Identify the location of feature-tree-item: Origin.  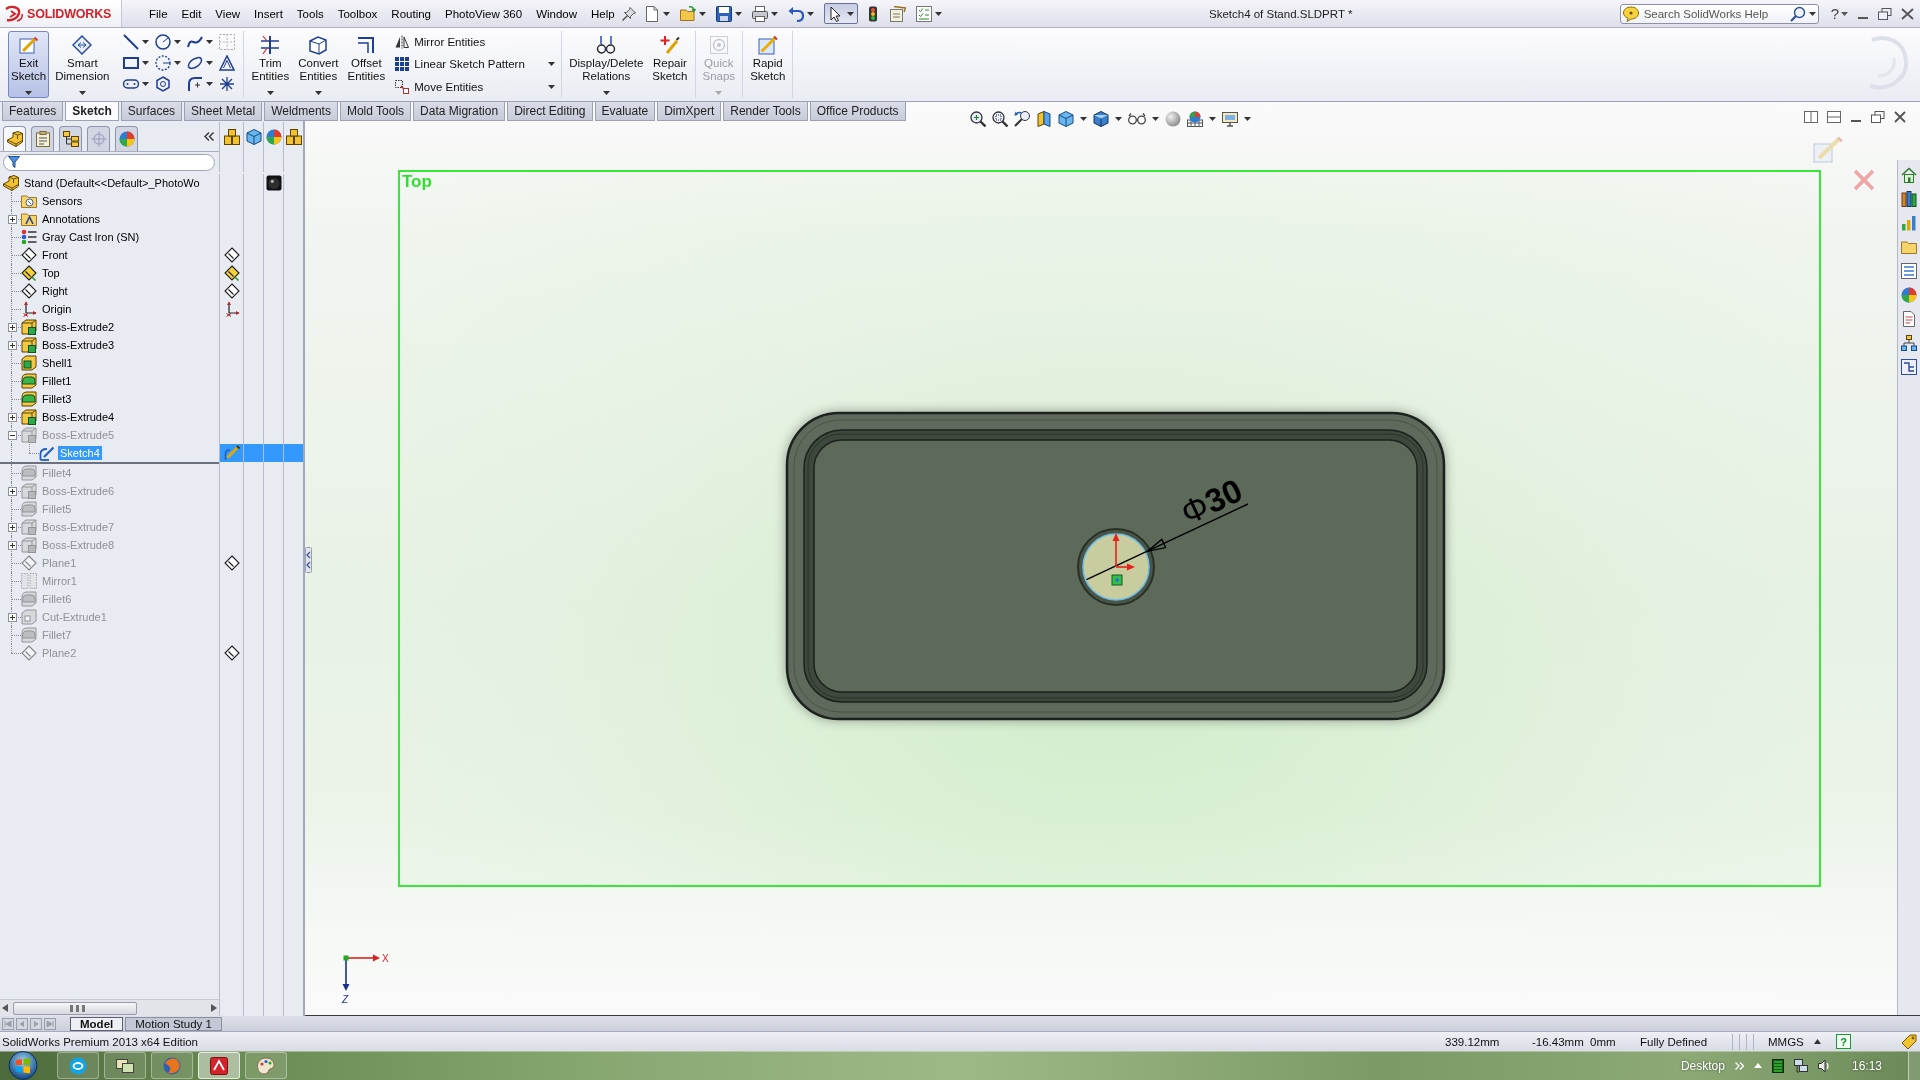
(57, 309).